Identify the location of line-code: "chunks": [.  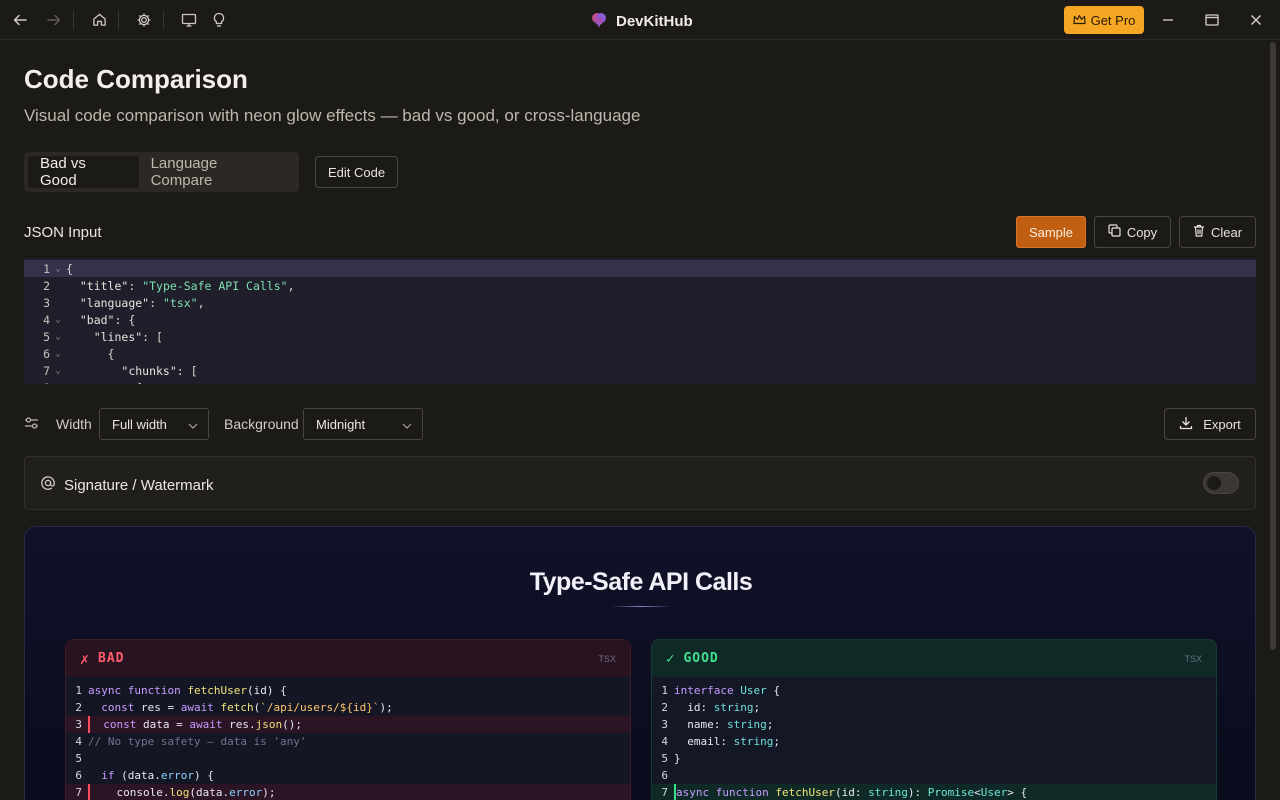
(159, 370).